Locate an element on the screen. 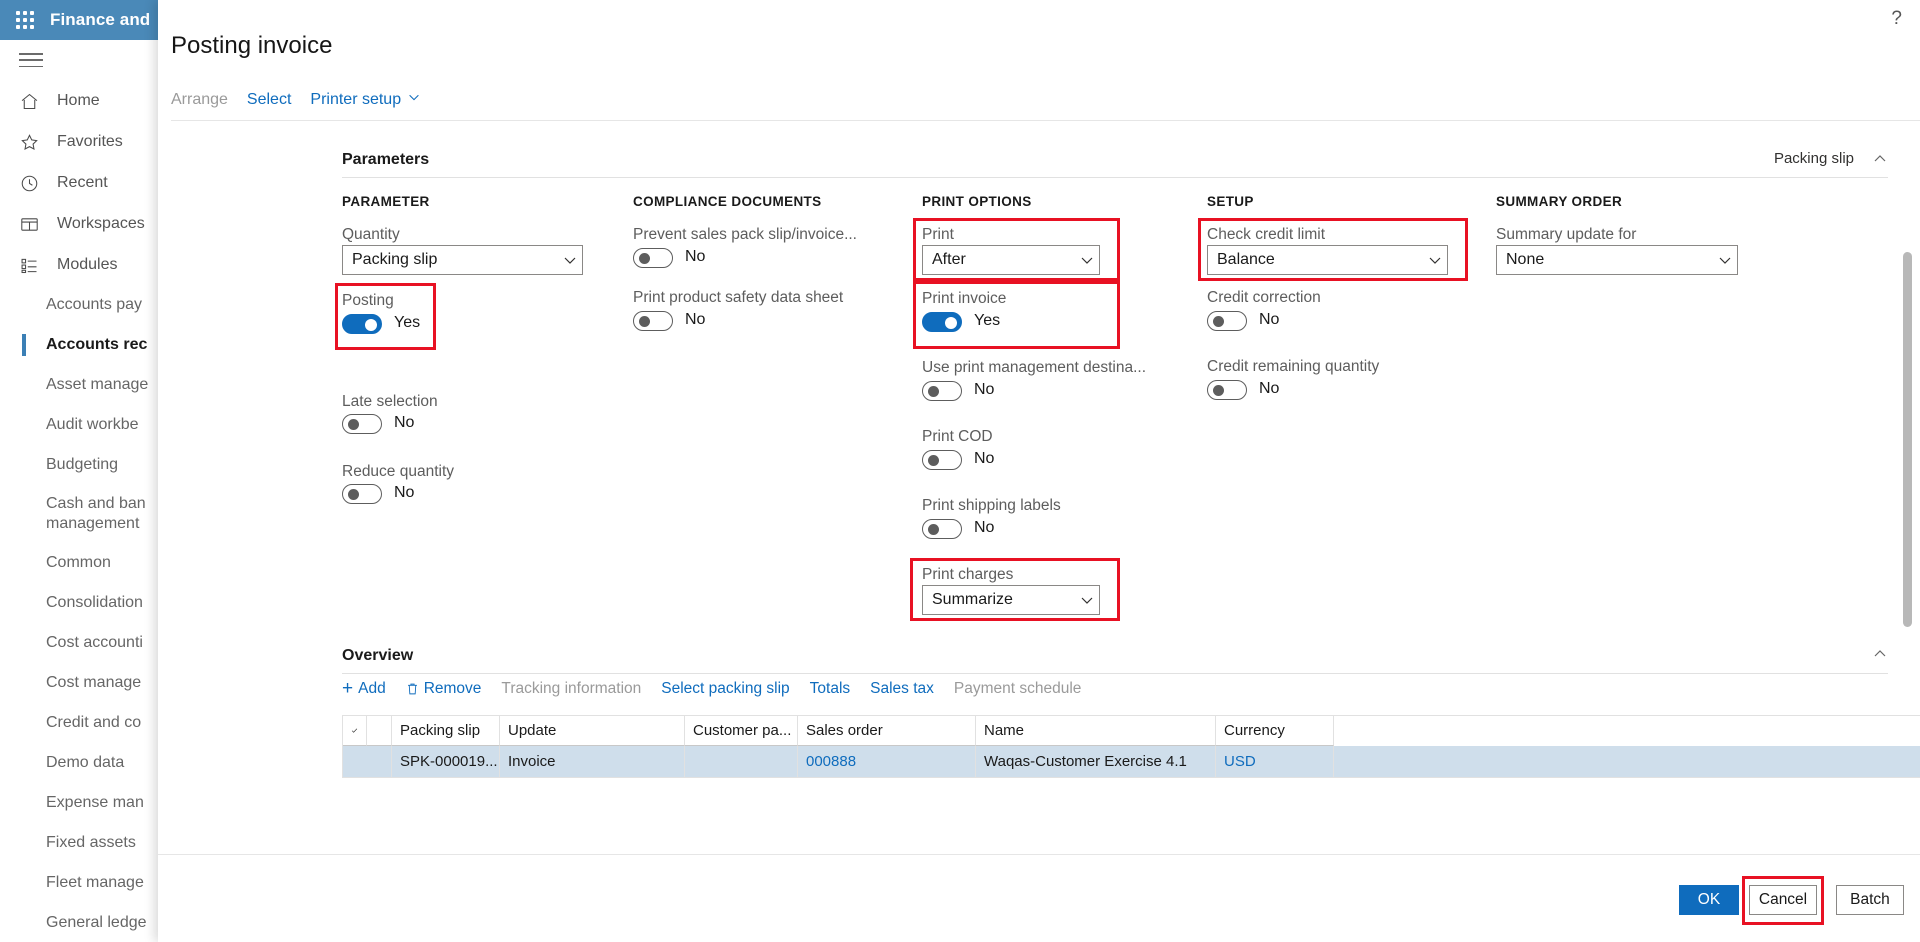 The height and width of the screenshot is (942, 1920). late-selection-value: No is located at coordinates (404, 422).